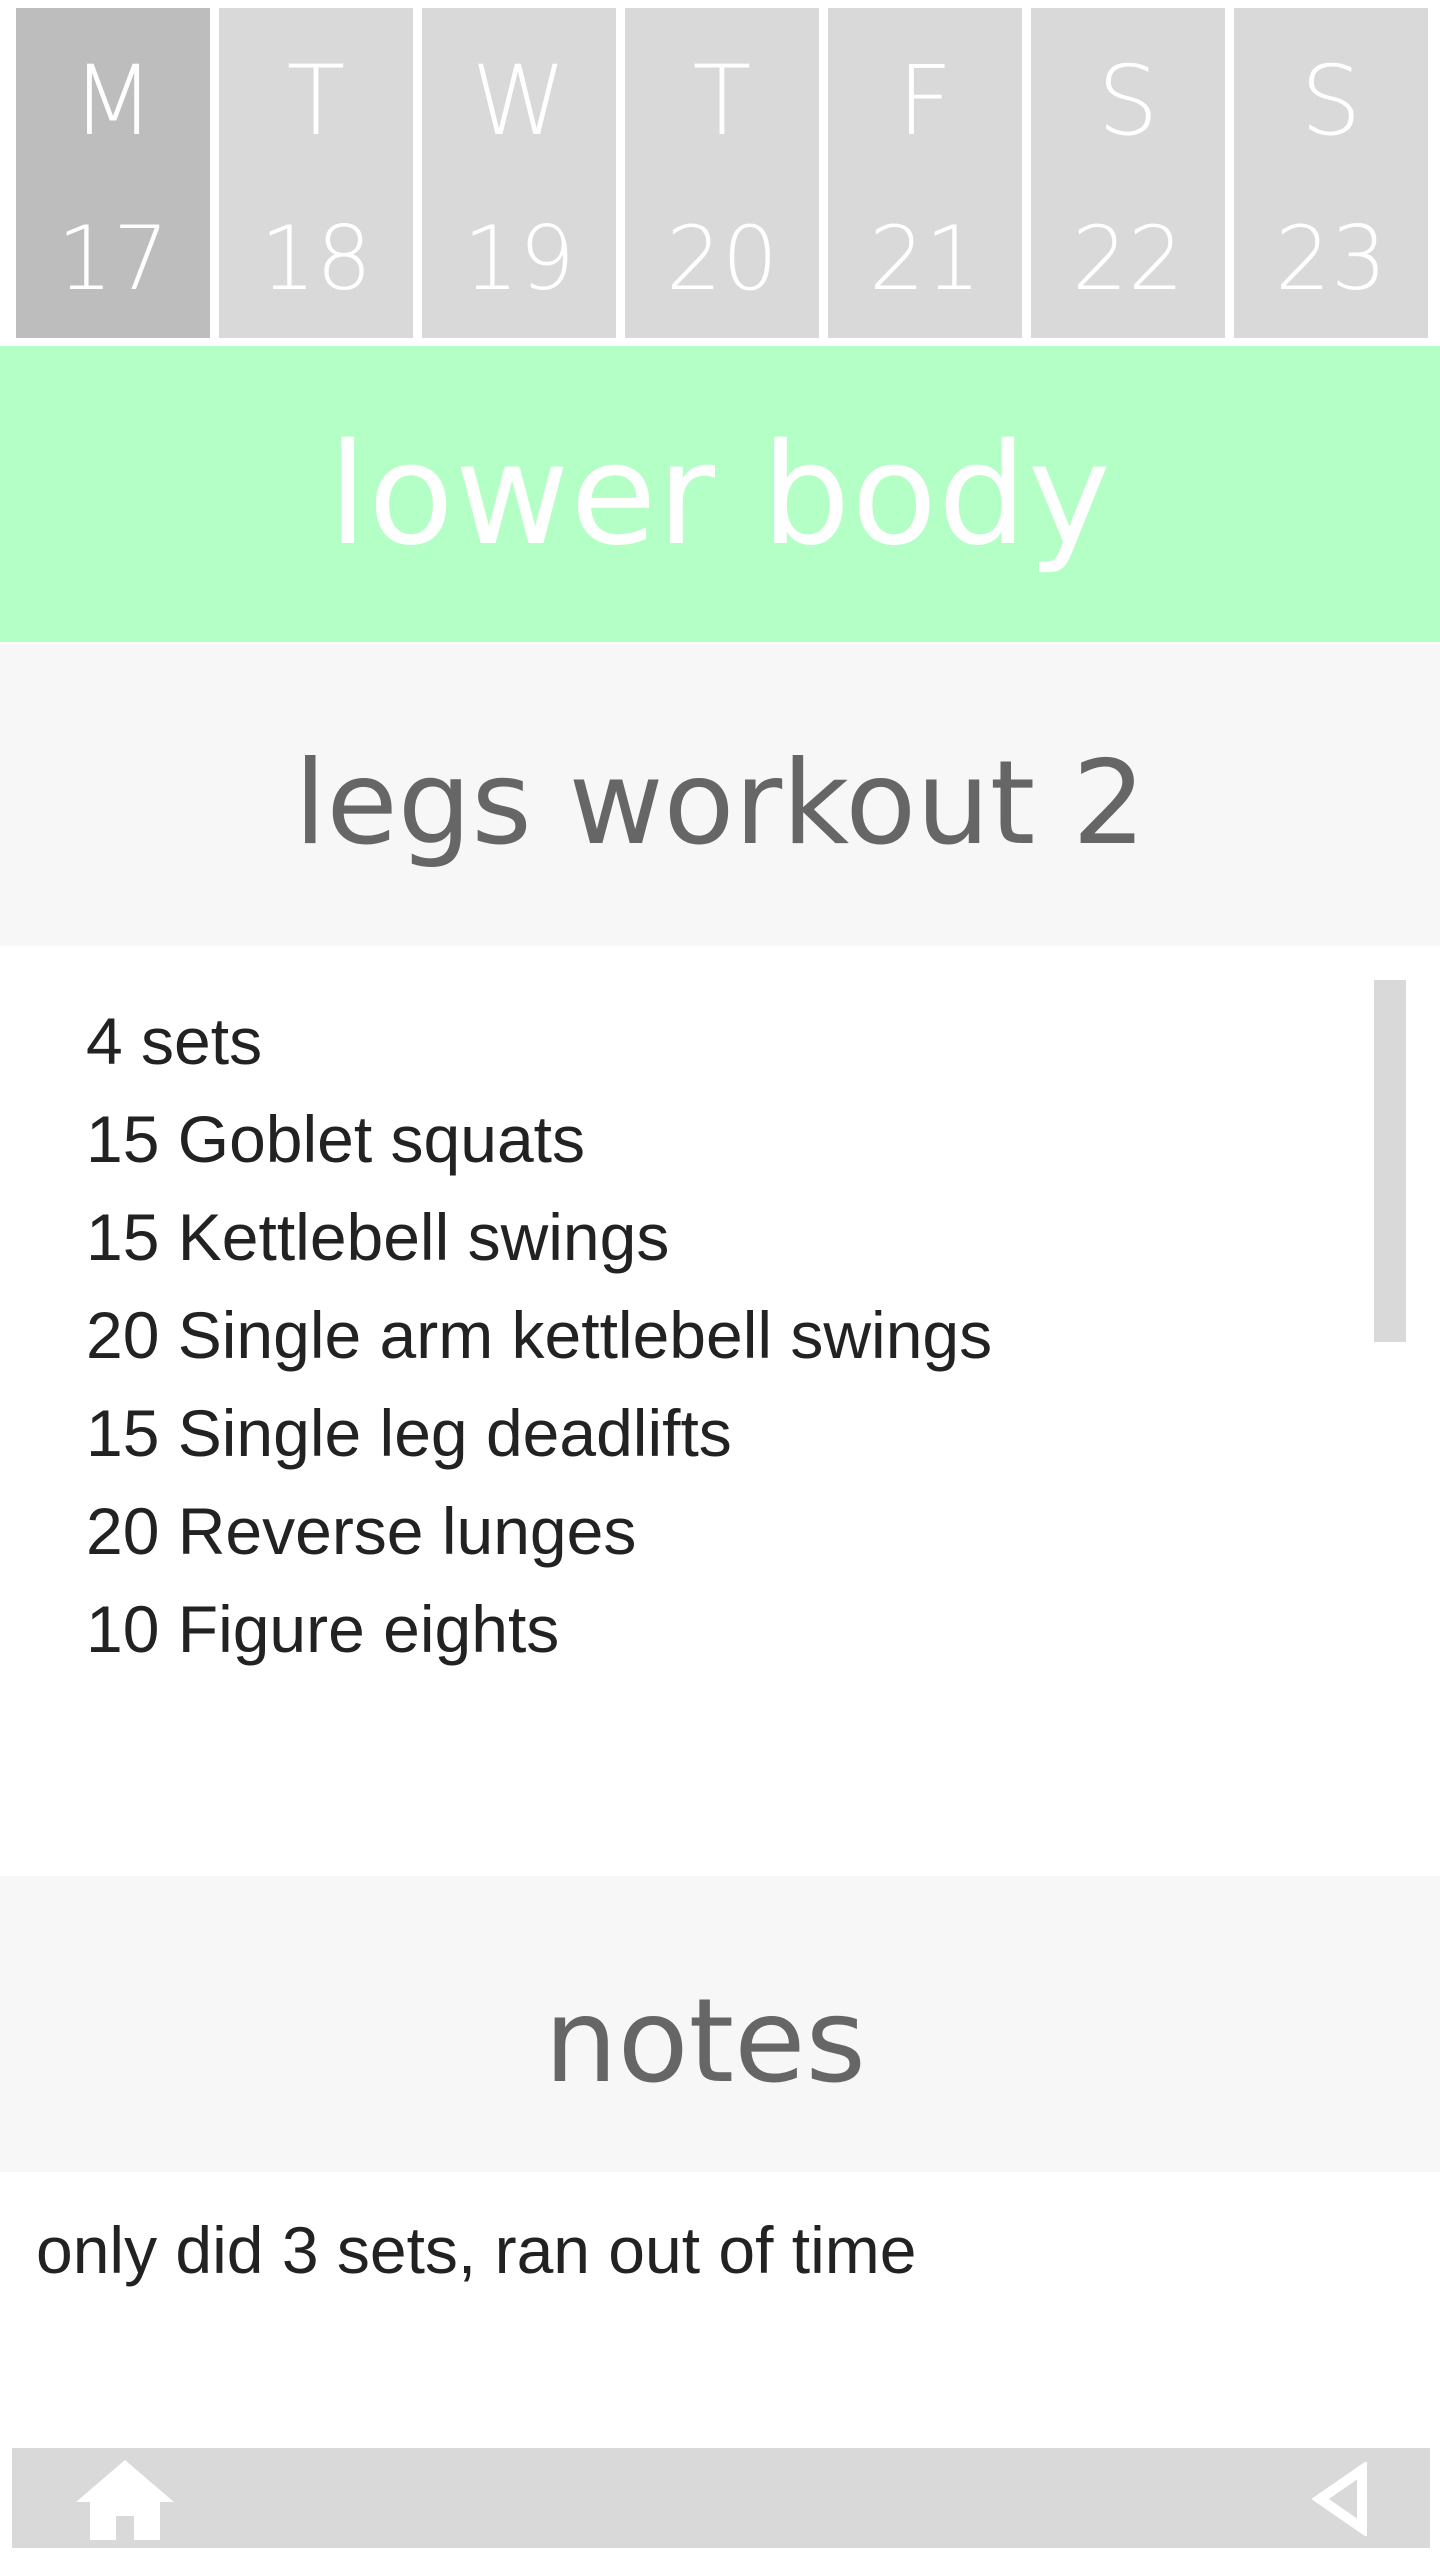  Describe the element at coordinates (409, 1433) in the screenshot. I see `list-item: 15 Single leg deadlifts` at that location.